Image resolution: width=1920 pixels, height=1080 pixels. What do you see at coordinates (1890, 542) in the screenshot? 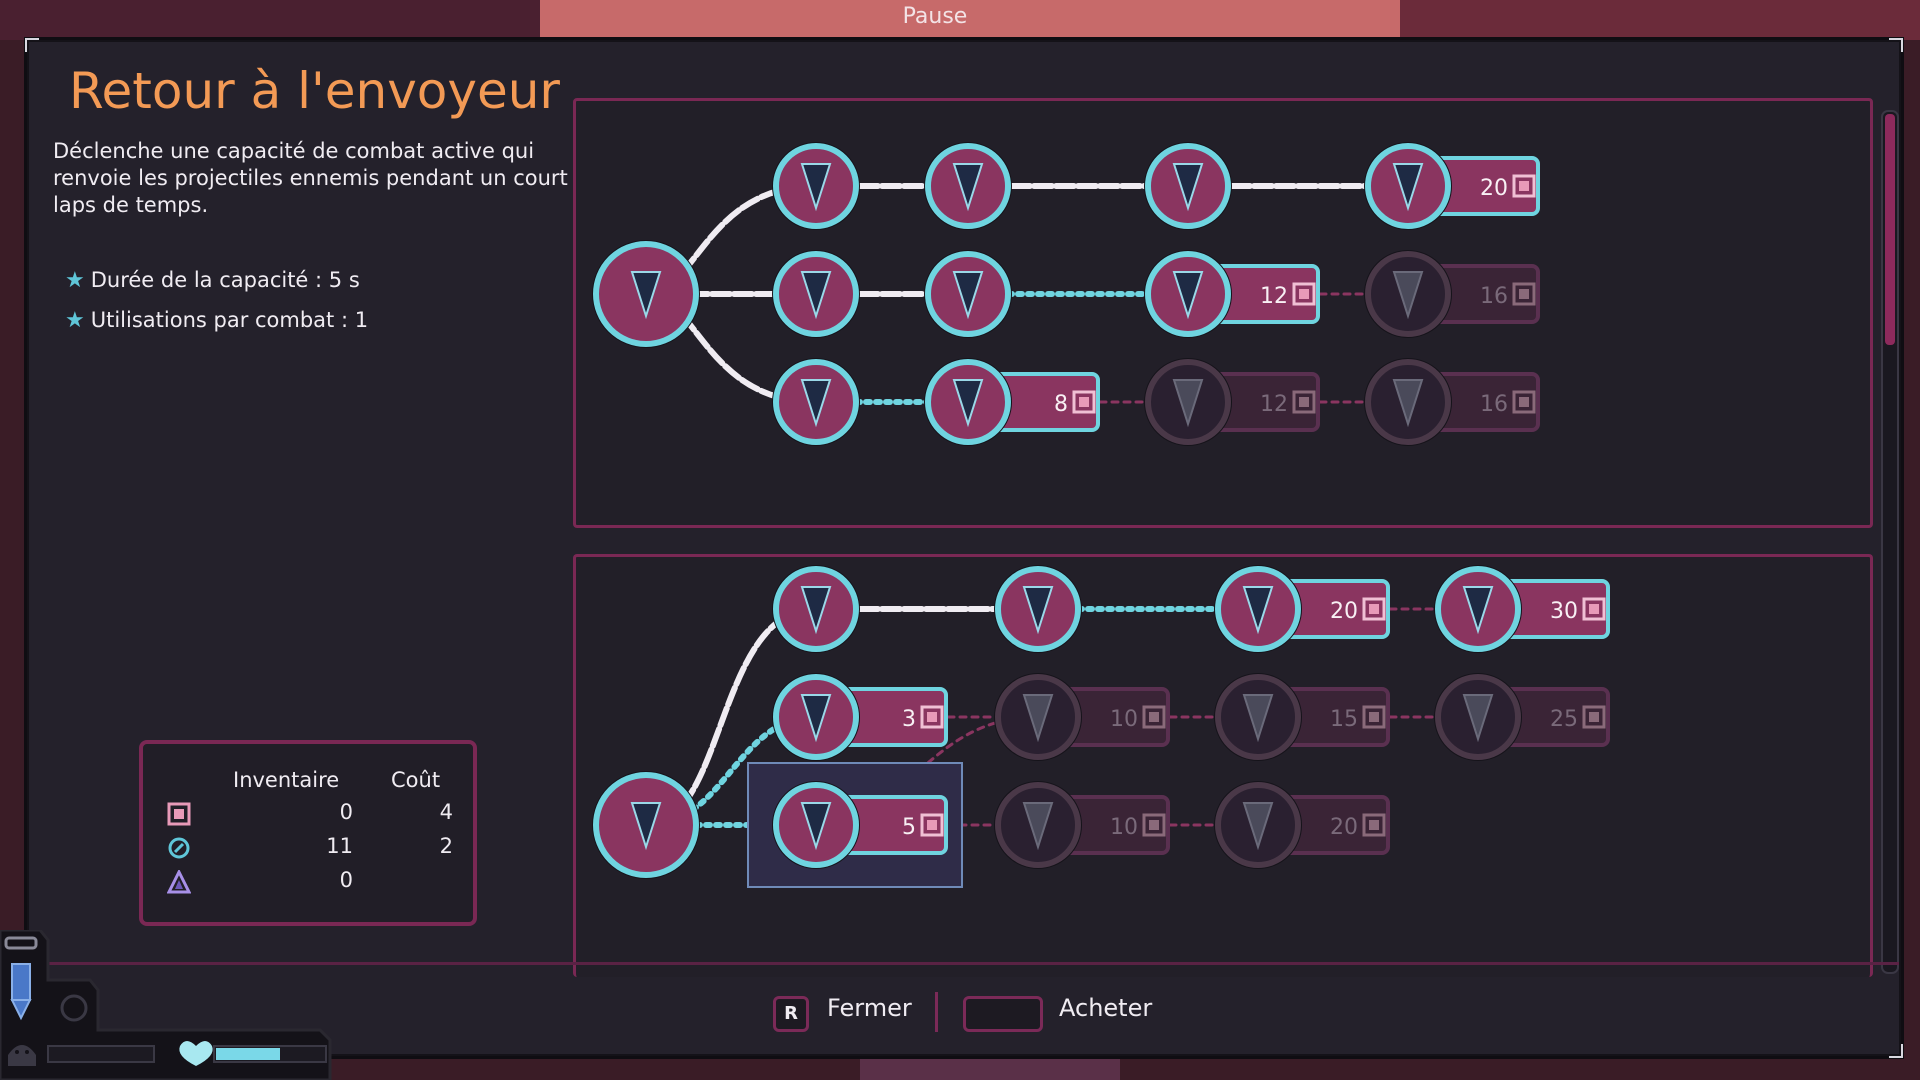
I see `scrollbar` at bounding box center [1890, 542].